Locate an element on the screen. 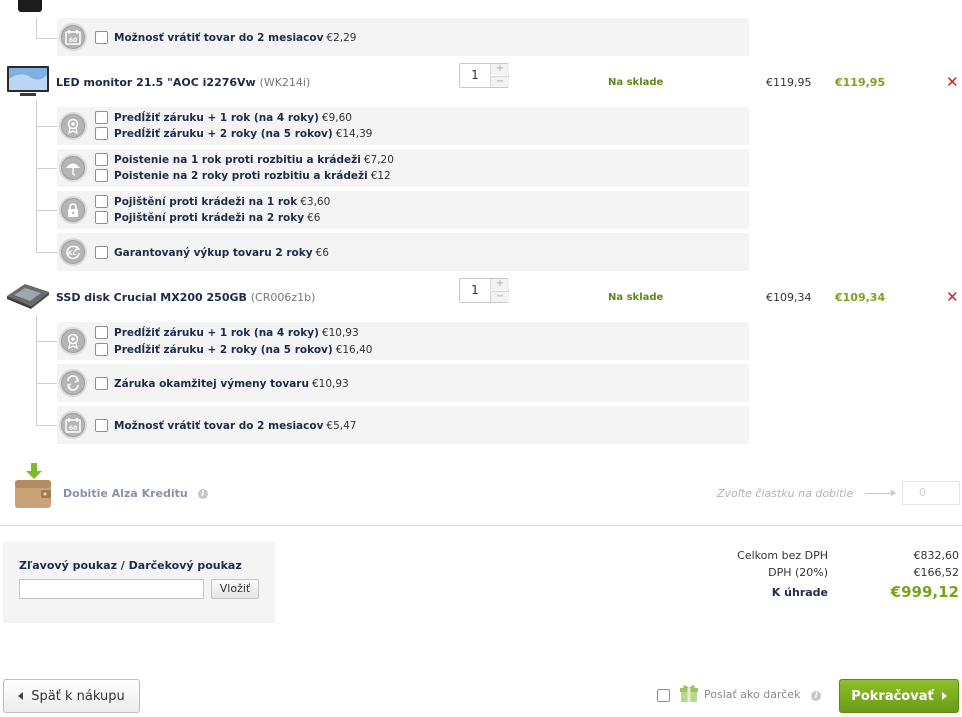 This screenshot has height=717, width=962. send-as-gift-label: Poslať ako darček is located at coordinates (752, 694).